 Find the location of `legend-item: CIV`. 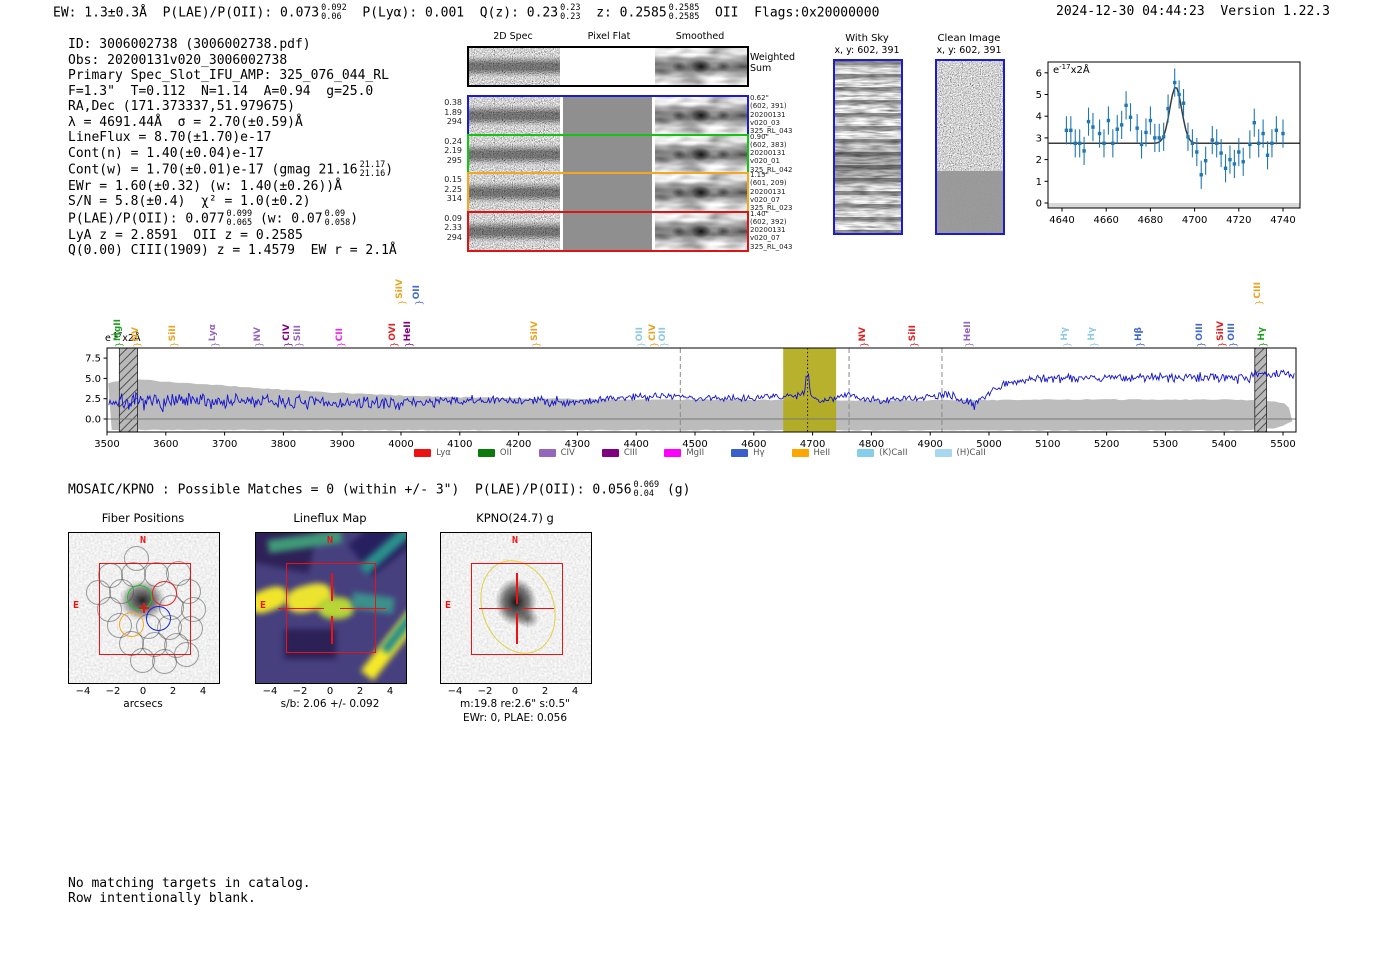

legend-item: CIV is located at coordinates (556, 453).